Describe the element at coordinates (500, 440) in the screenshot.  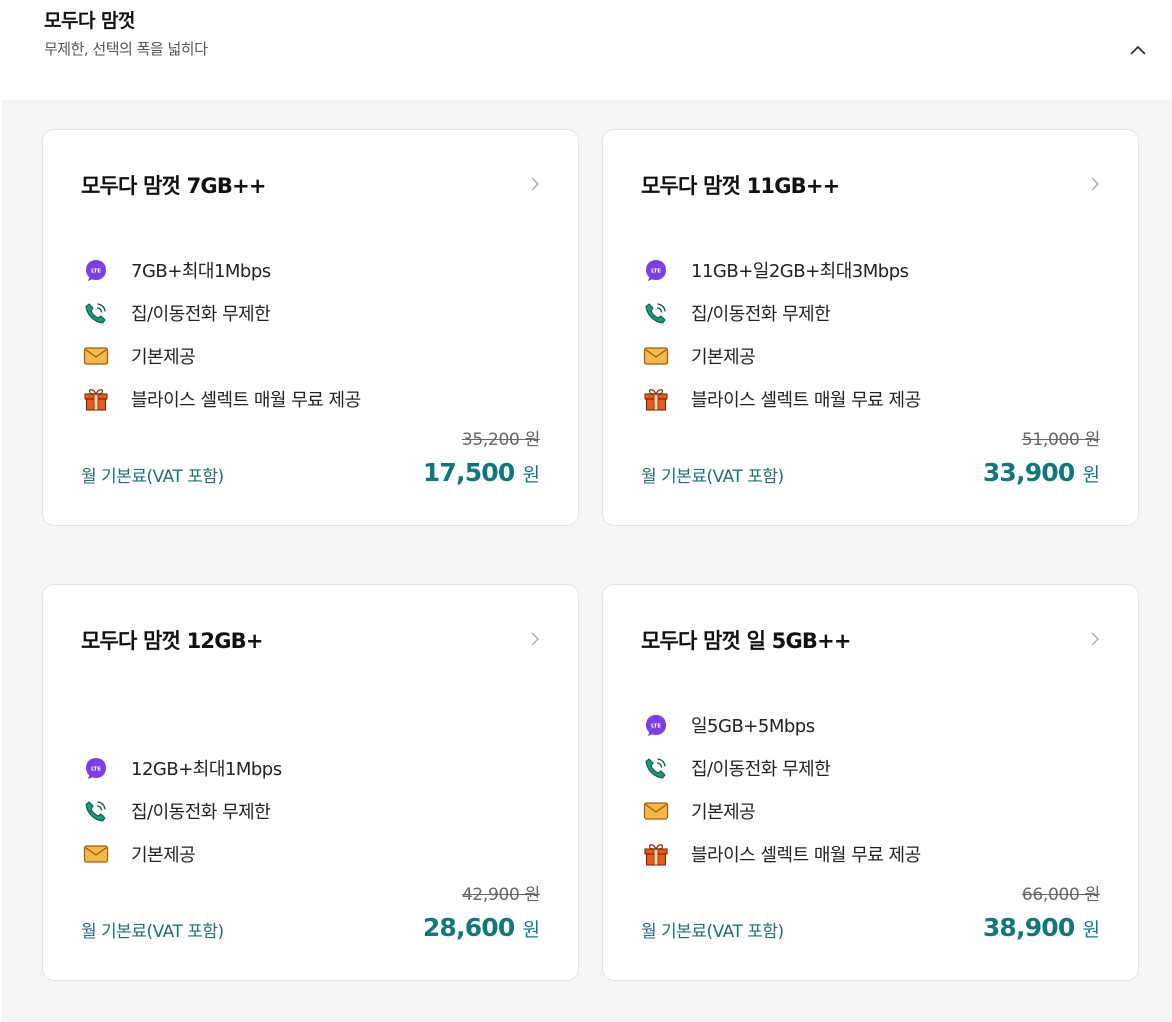
I see `original-price: 35,200 원` at that location.